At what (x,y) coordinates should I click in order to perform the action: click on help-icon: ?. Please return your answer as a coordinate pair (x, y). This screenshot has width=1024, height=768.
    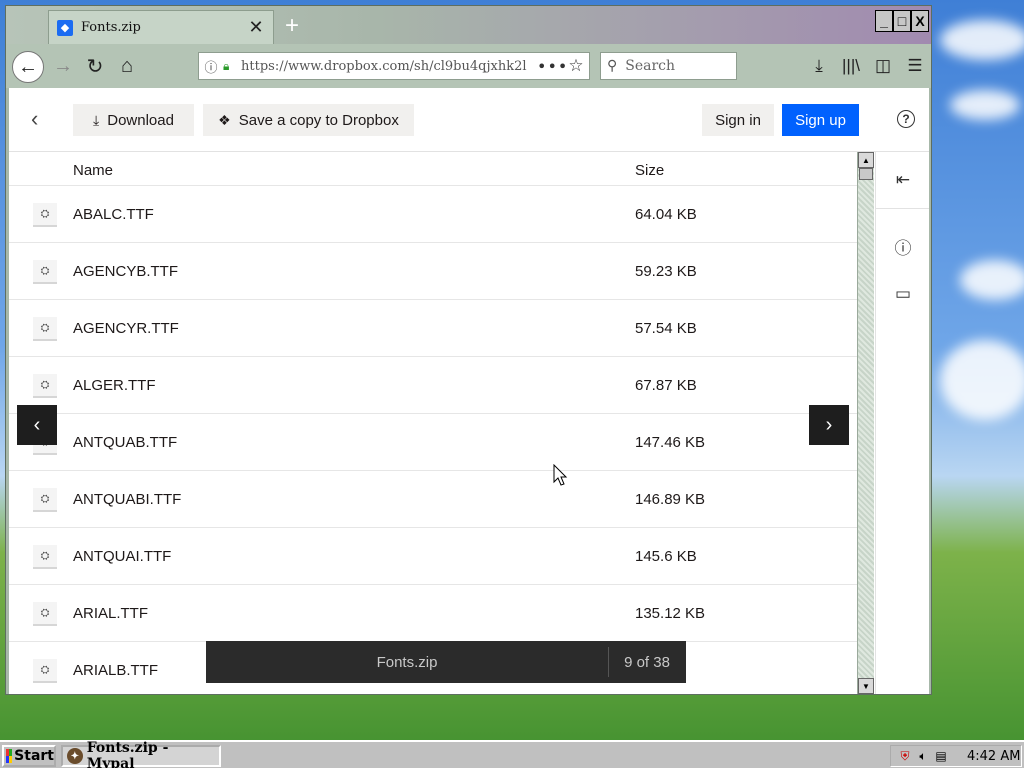
    Looking at the image, I should click on (906, 119).